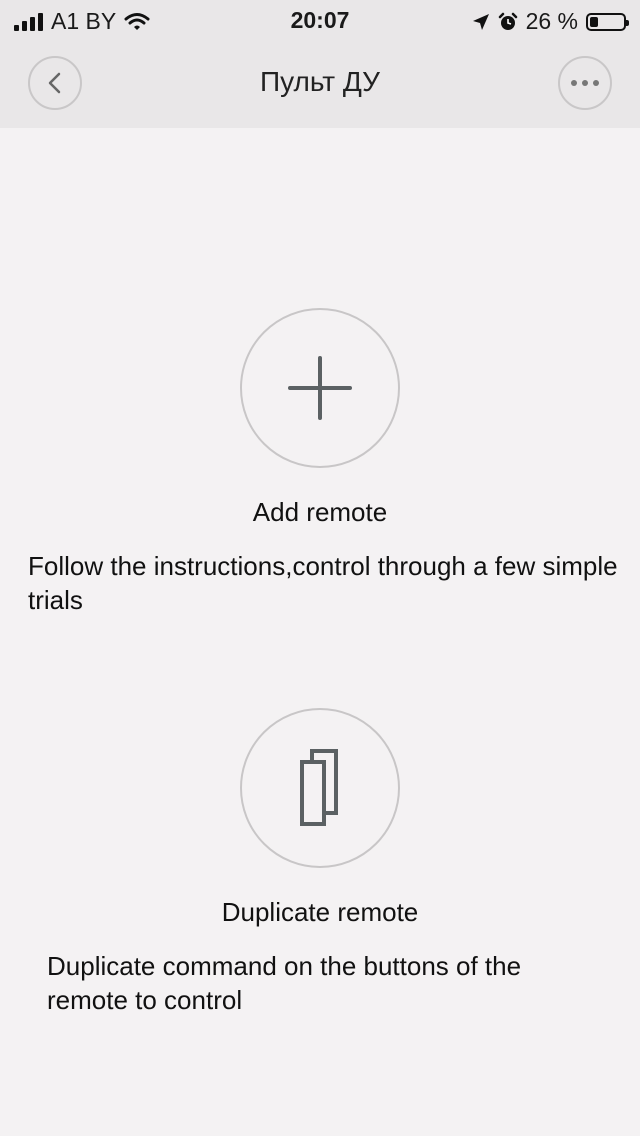 The width and height of the screenshot is (640, 1136). I want to click on add-remote-title: Add remote, so click(320, 512).